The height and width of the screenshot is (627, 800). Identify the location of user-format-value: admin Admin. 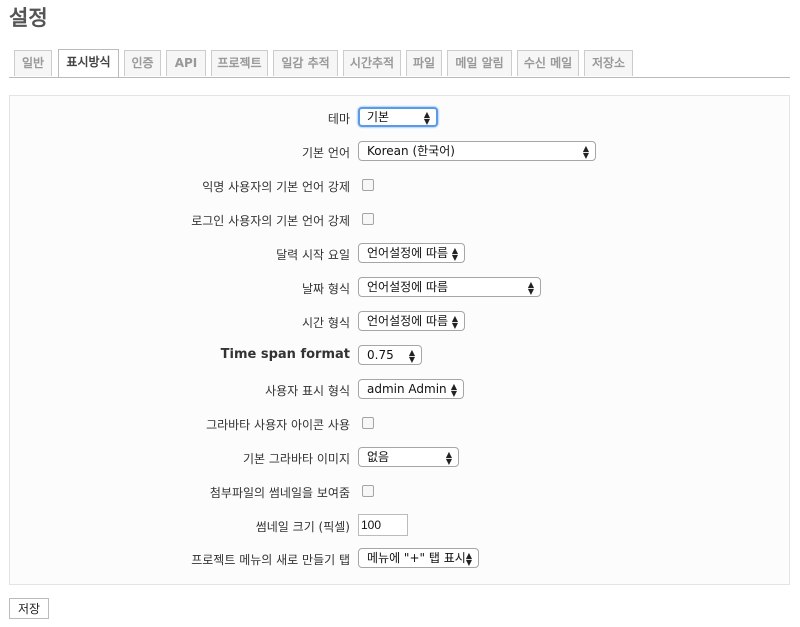
(407, 389).